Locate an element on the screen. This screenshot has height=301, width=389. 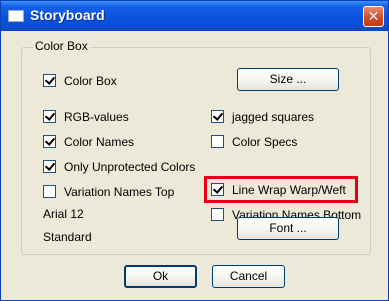
checkbox-label: Color Box is located at coordinates (90, 80).